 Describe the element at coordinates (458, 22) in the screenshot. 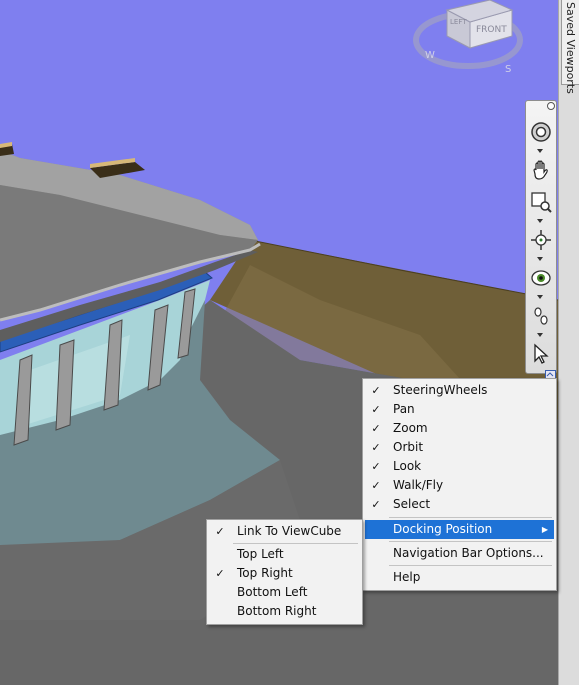

I see `viewcube-left-label: LEFT` at that location.